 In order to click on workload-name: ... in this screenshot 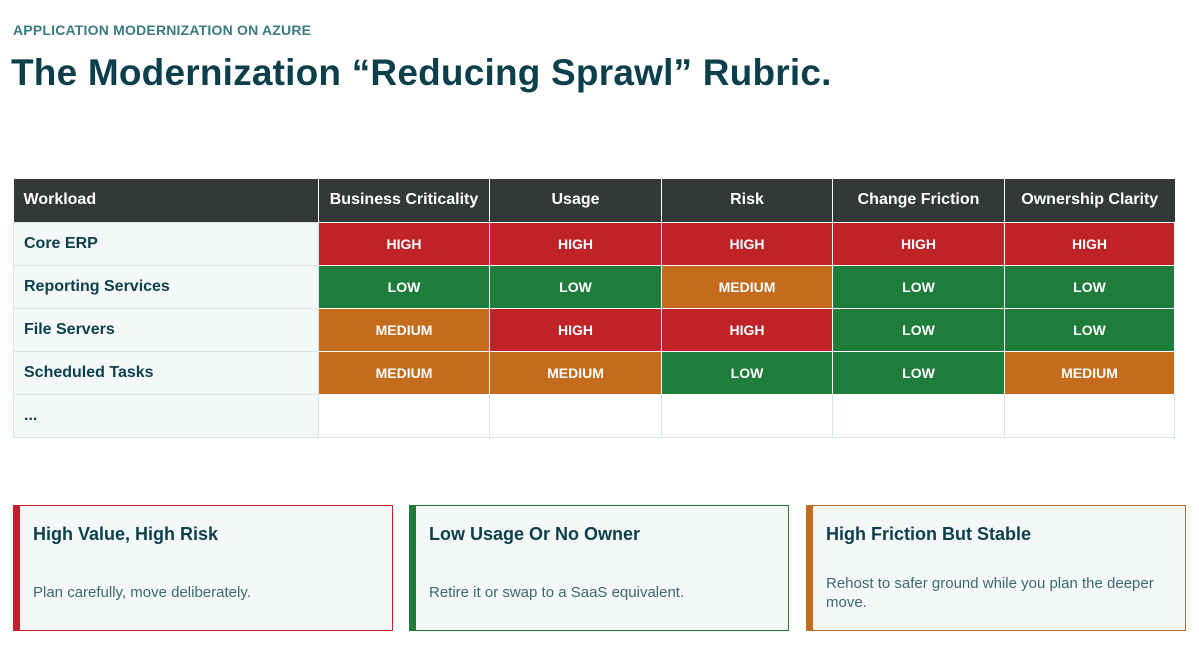, I will do `click(166, 415)`.